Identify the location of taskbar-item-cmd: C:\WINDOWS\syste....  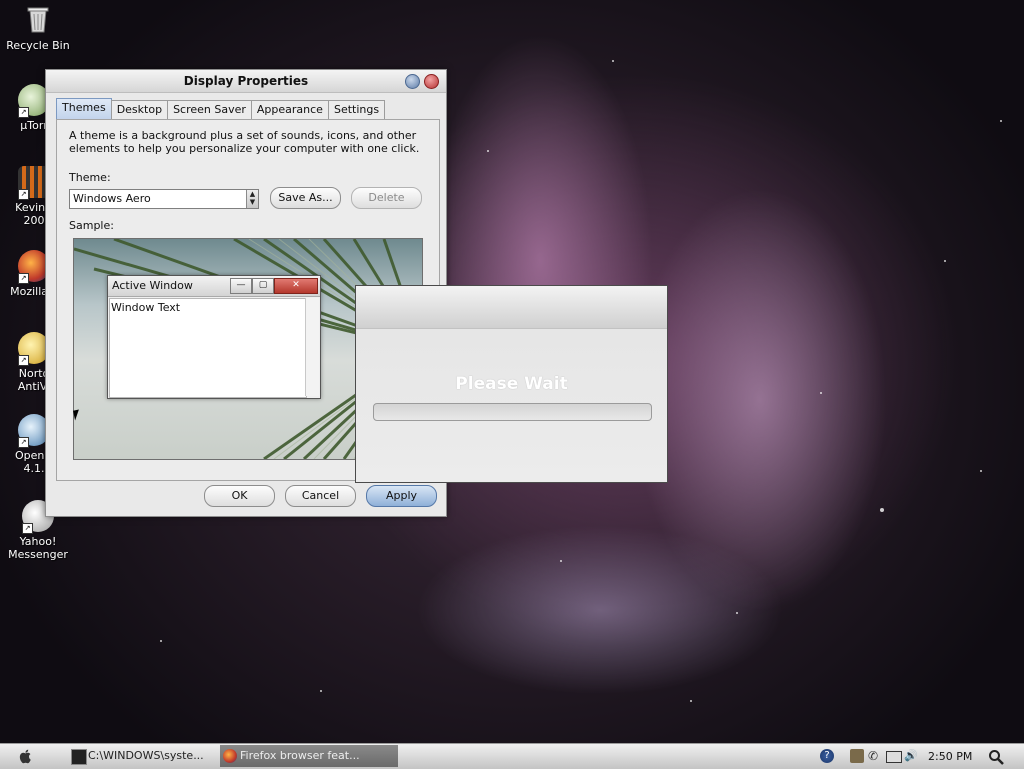
(151, 756).